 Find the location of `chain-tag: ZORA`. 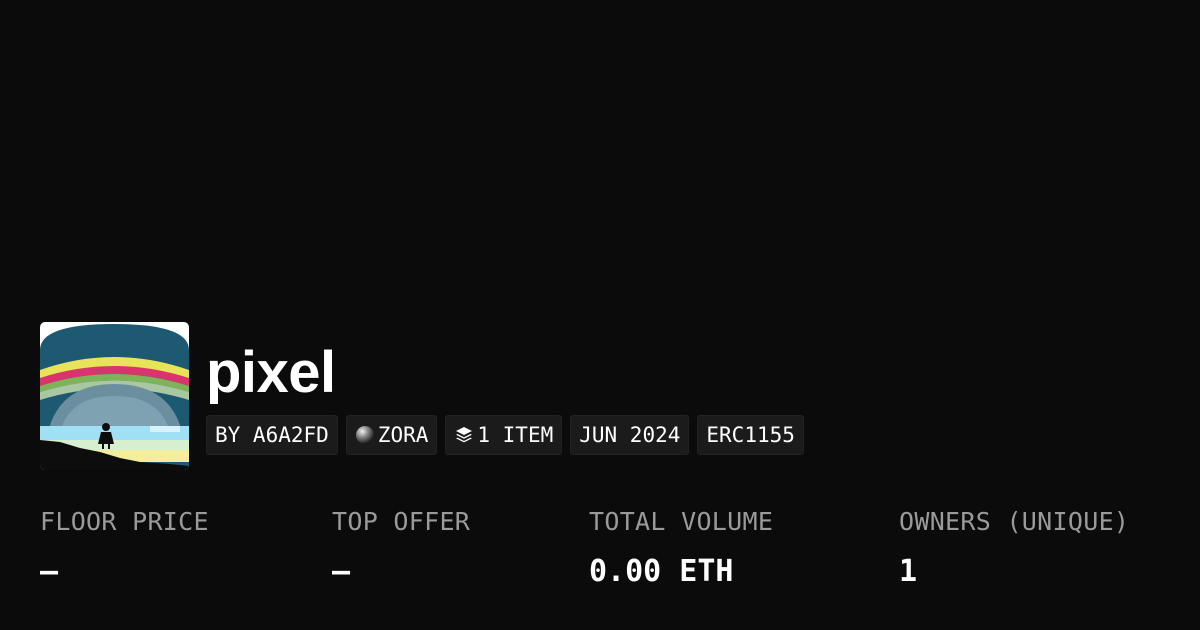

chain-tag: ZORA is located at coordinates (391, 435).